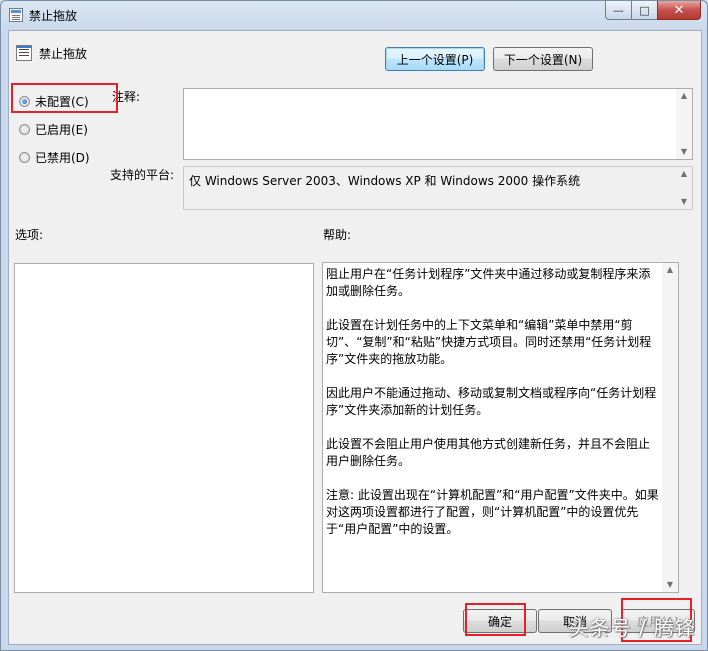  Describe the element at coordinates (618, 10) in the screenshot. I see `minimize-button: —` at that location.